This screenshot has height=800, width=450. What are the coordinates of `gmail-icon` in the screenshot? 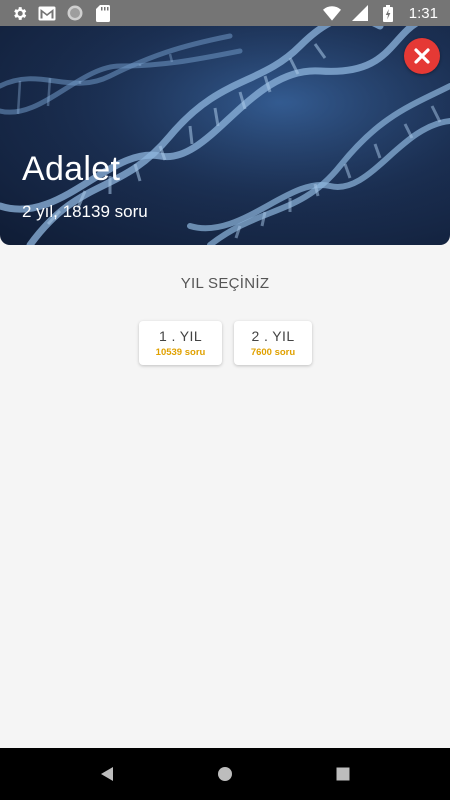 It's located at (47, 13).